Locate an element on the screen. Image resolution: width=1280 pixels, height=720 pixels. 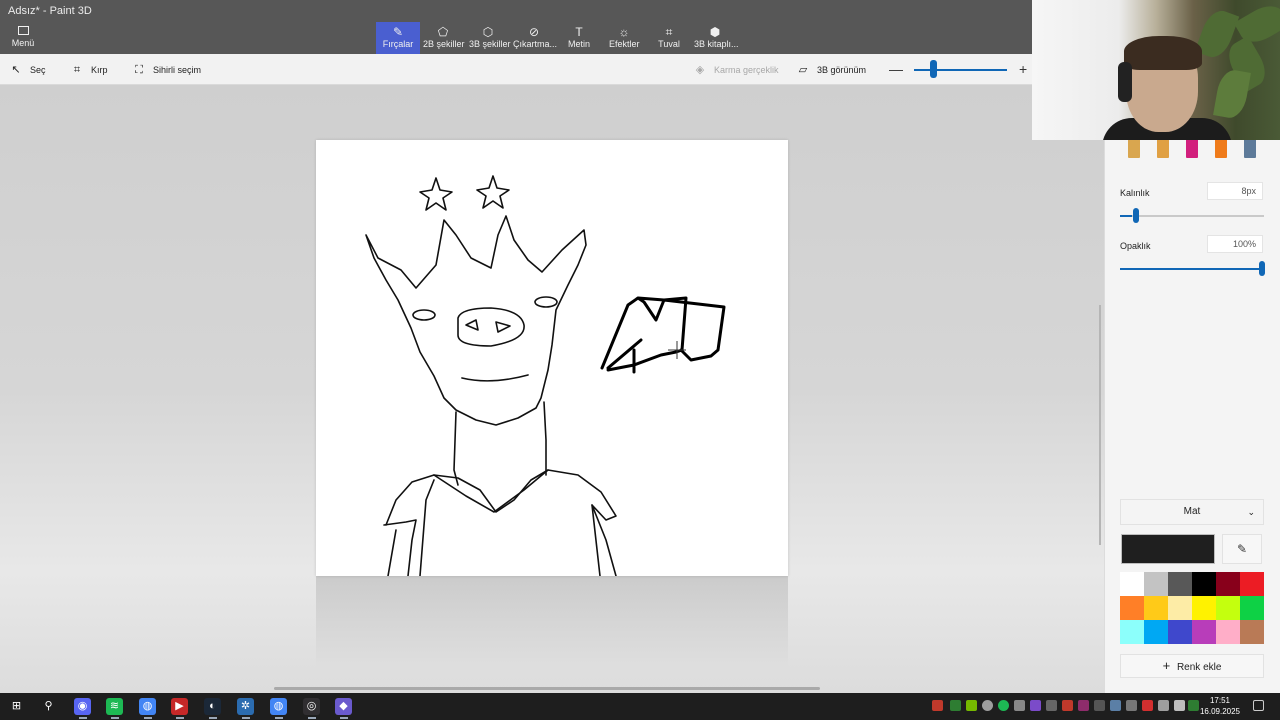
tray-nvidia-icon is located at coordinates (955, 705).